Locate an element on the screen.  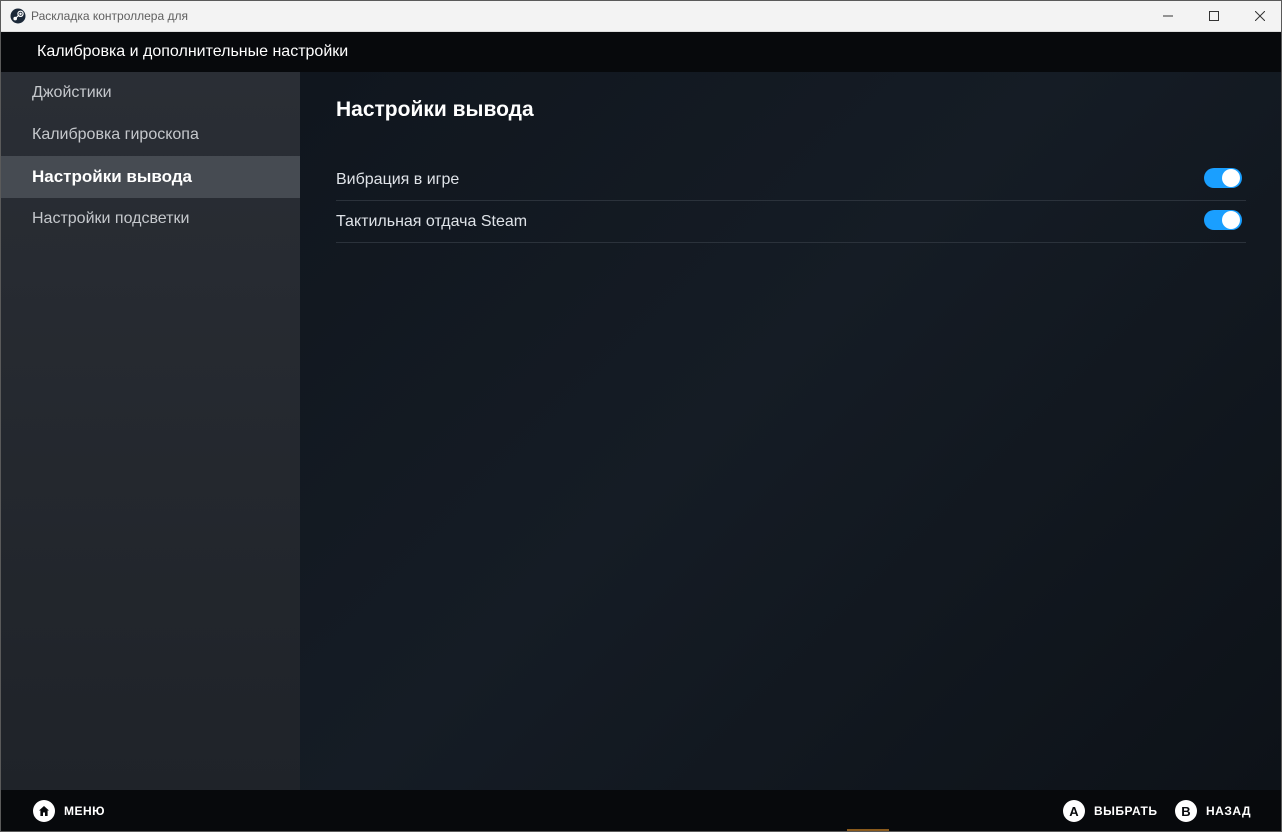
sidebar-item-gyro-calibration: Калибровка гироскопа is located at coordinates (150, 135).